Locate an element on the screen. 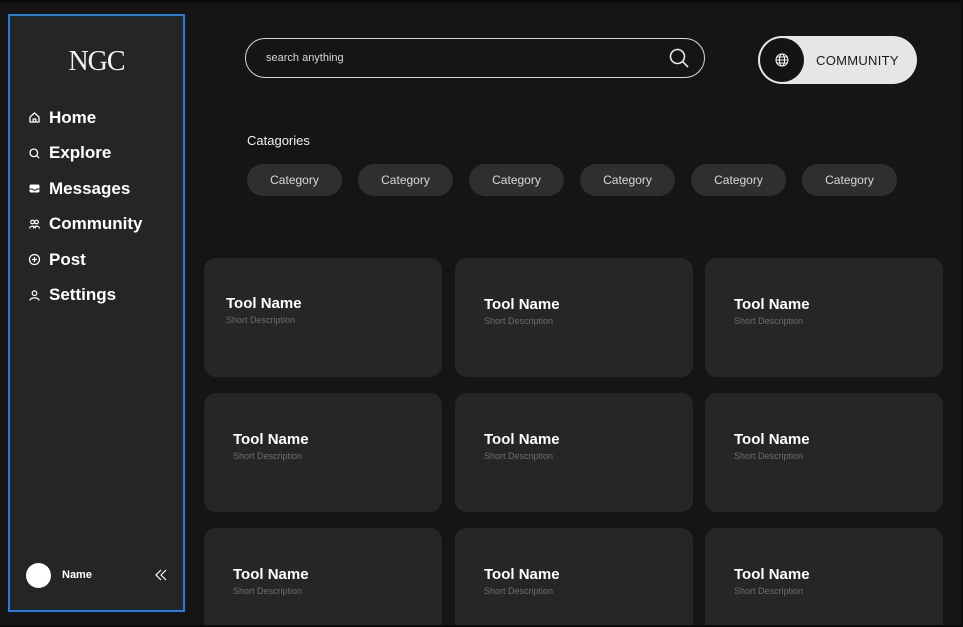 Image resolution: width=963 pixels, height=627 pixels. profile-name: Name is located at coordinates (77, 575).